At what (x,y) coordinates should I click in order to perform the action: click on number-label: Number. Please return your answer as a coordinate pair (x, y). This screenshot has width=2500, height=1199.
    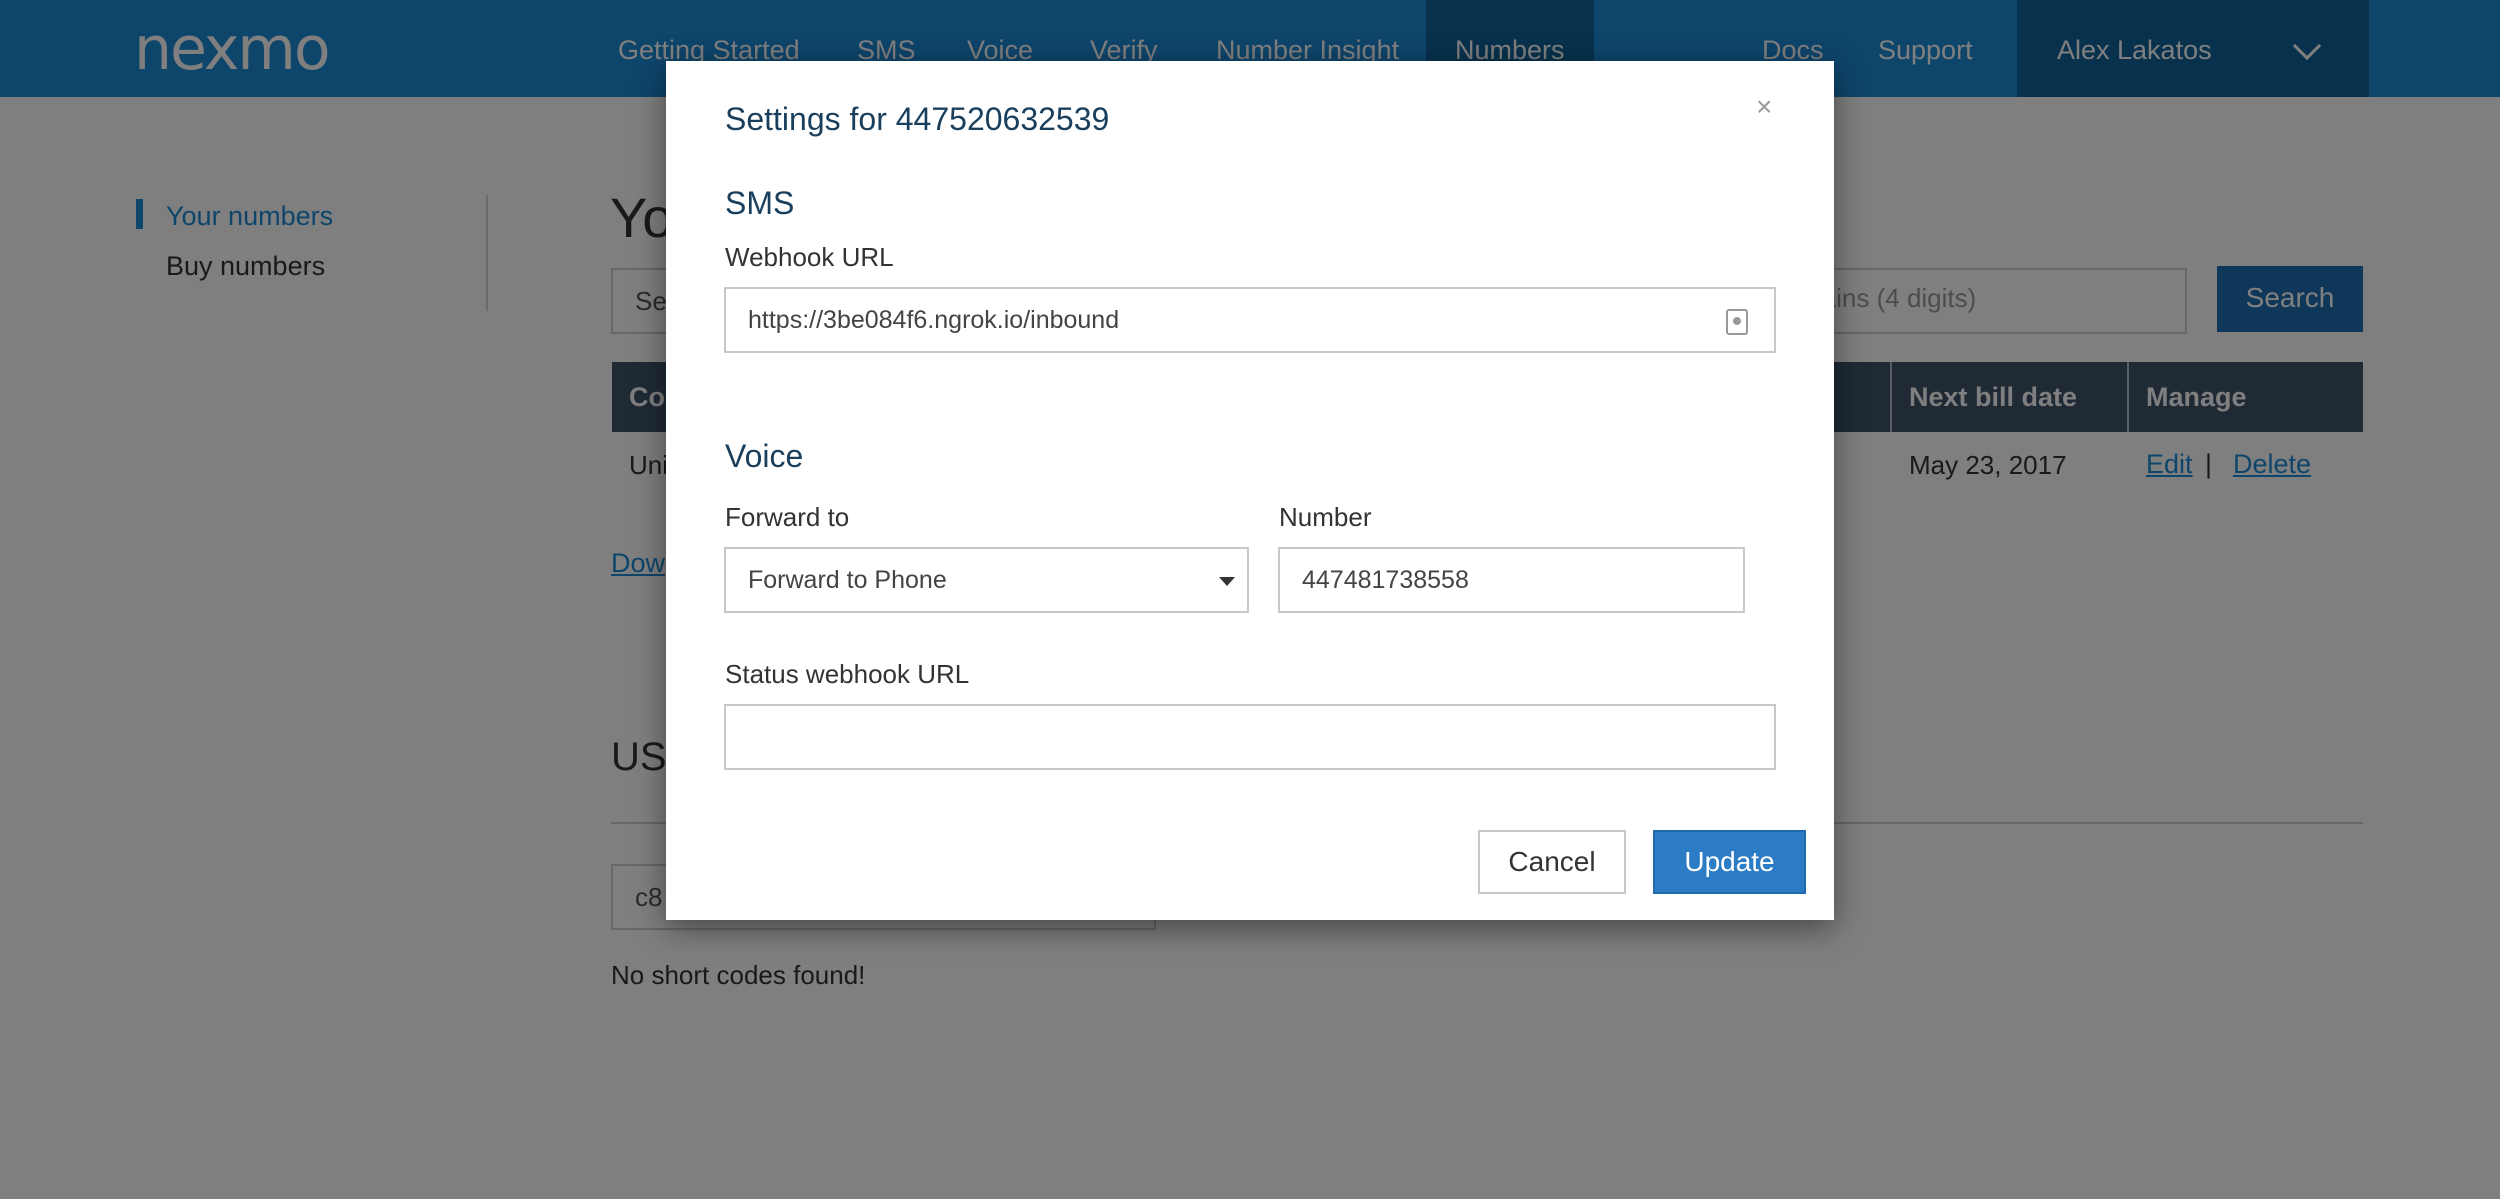
    Looking at the image, I should click on (1325, 517).